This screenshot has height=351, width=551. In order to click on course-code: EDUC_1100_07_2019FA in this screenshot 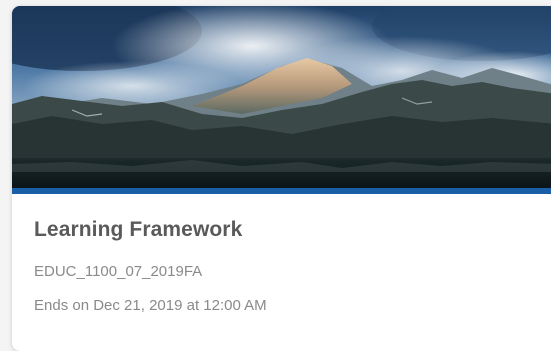, I will do `click(118, 271)`.